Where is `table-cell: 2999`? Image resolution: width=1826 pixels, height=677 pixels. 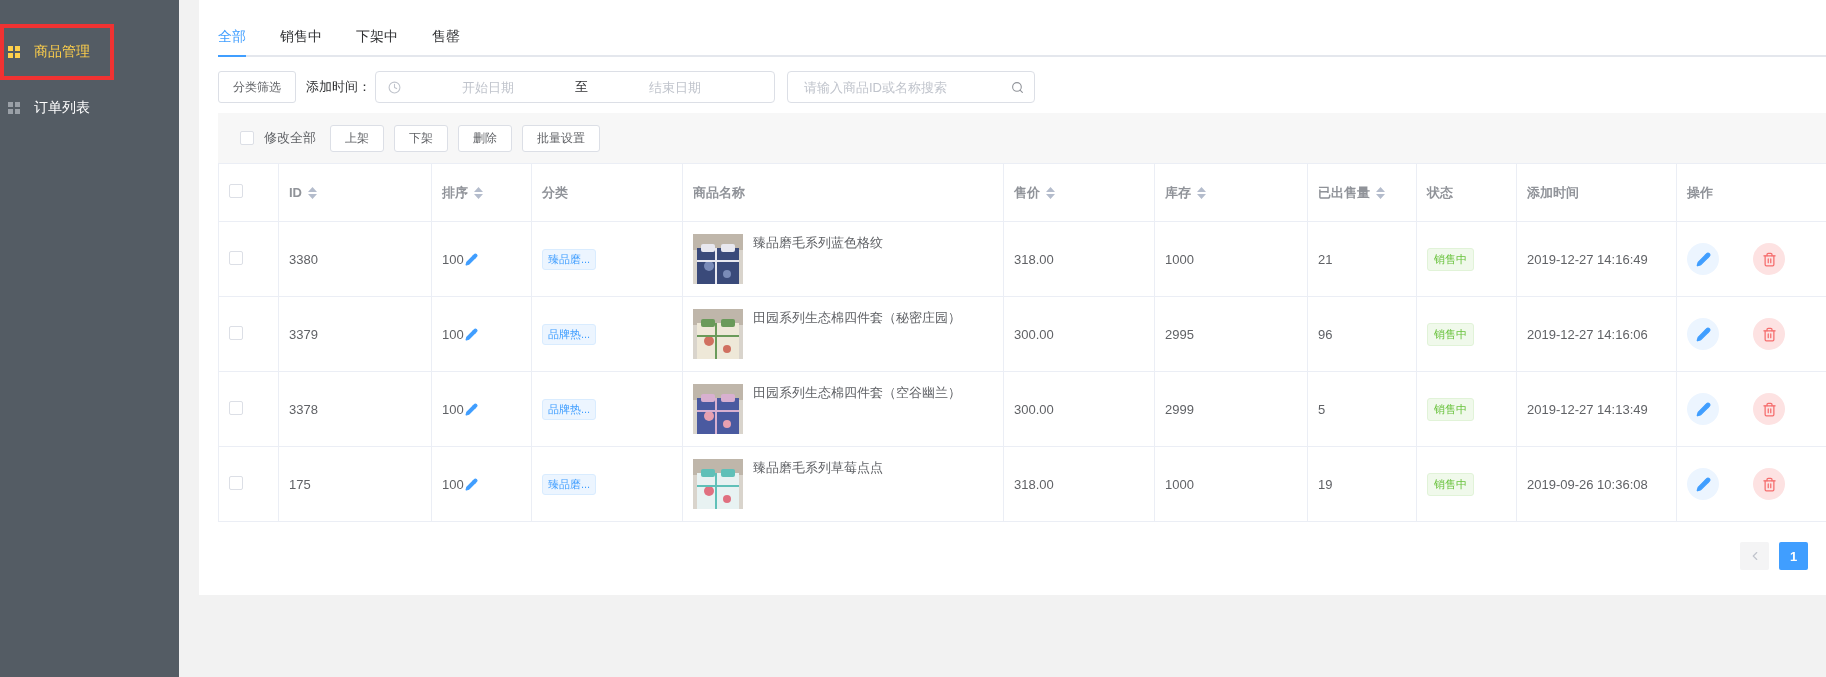 table-cell: 2999 is located at coordinates (1179, 409).